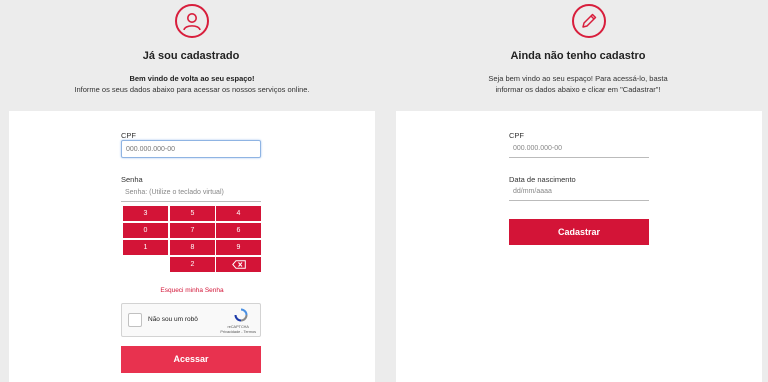  What do you see at coordinates (191, 149) in the screenshot?
I see `cpf-input: 000.000.000-00` at bounding box center [191, 149].